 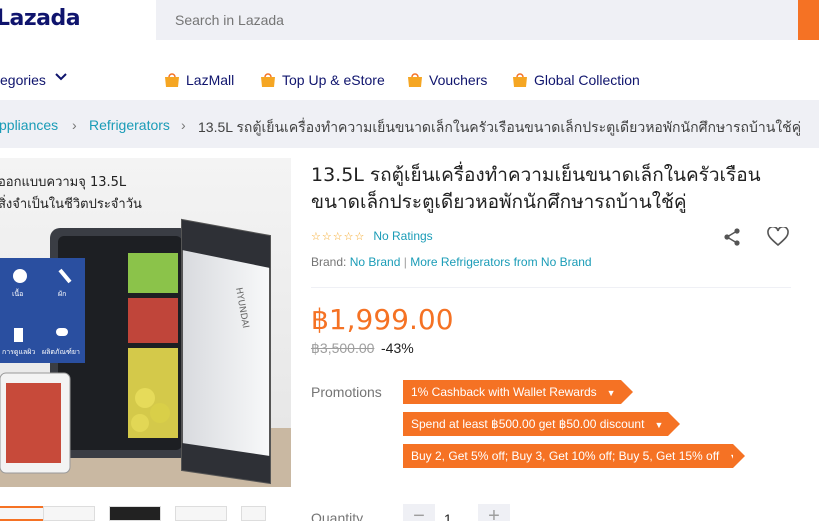 I want to click on discount-percent: -43%, so click(x=397, y=348).